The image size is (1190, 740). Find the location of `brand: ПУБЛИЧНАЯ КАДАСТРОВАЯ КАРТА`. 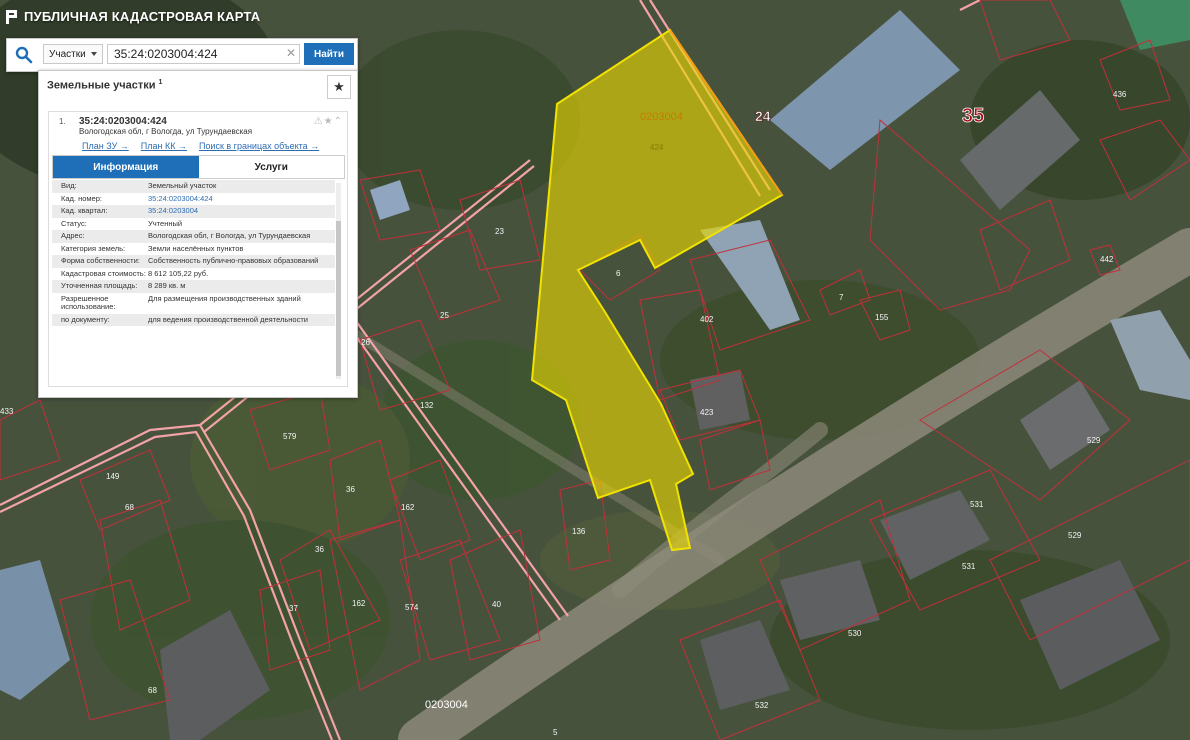

brand: ПУБЛИЧНАЯ КАДАСТРОВАЯ КАРТА is located at coordinates (133, 16).